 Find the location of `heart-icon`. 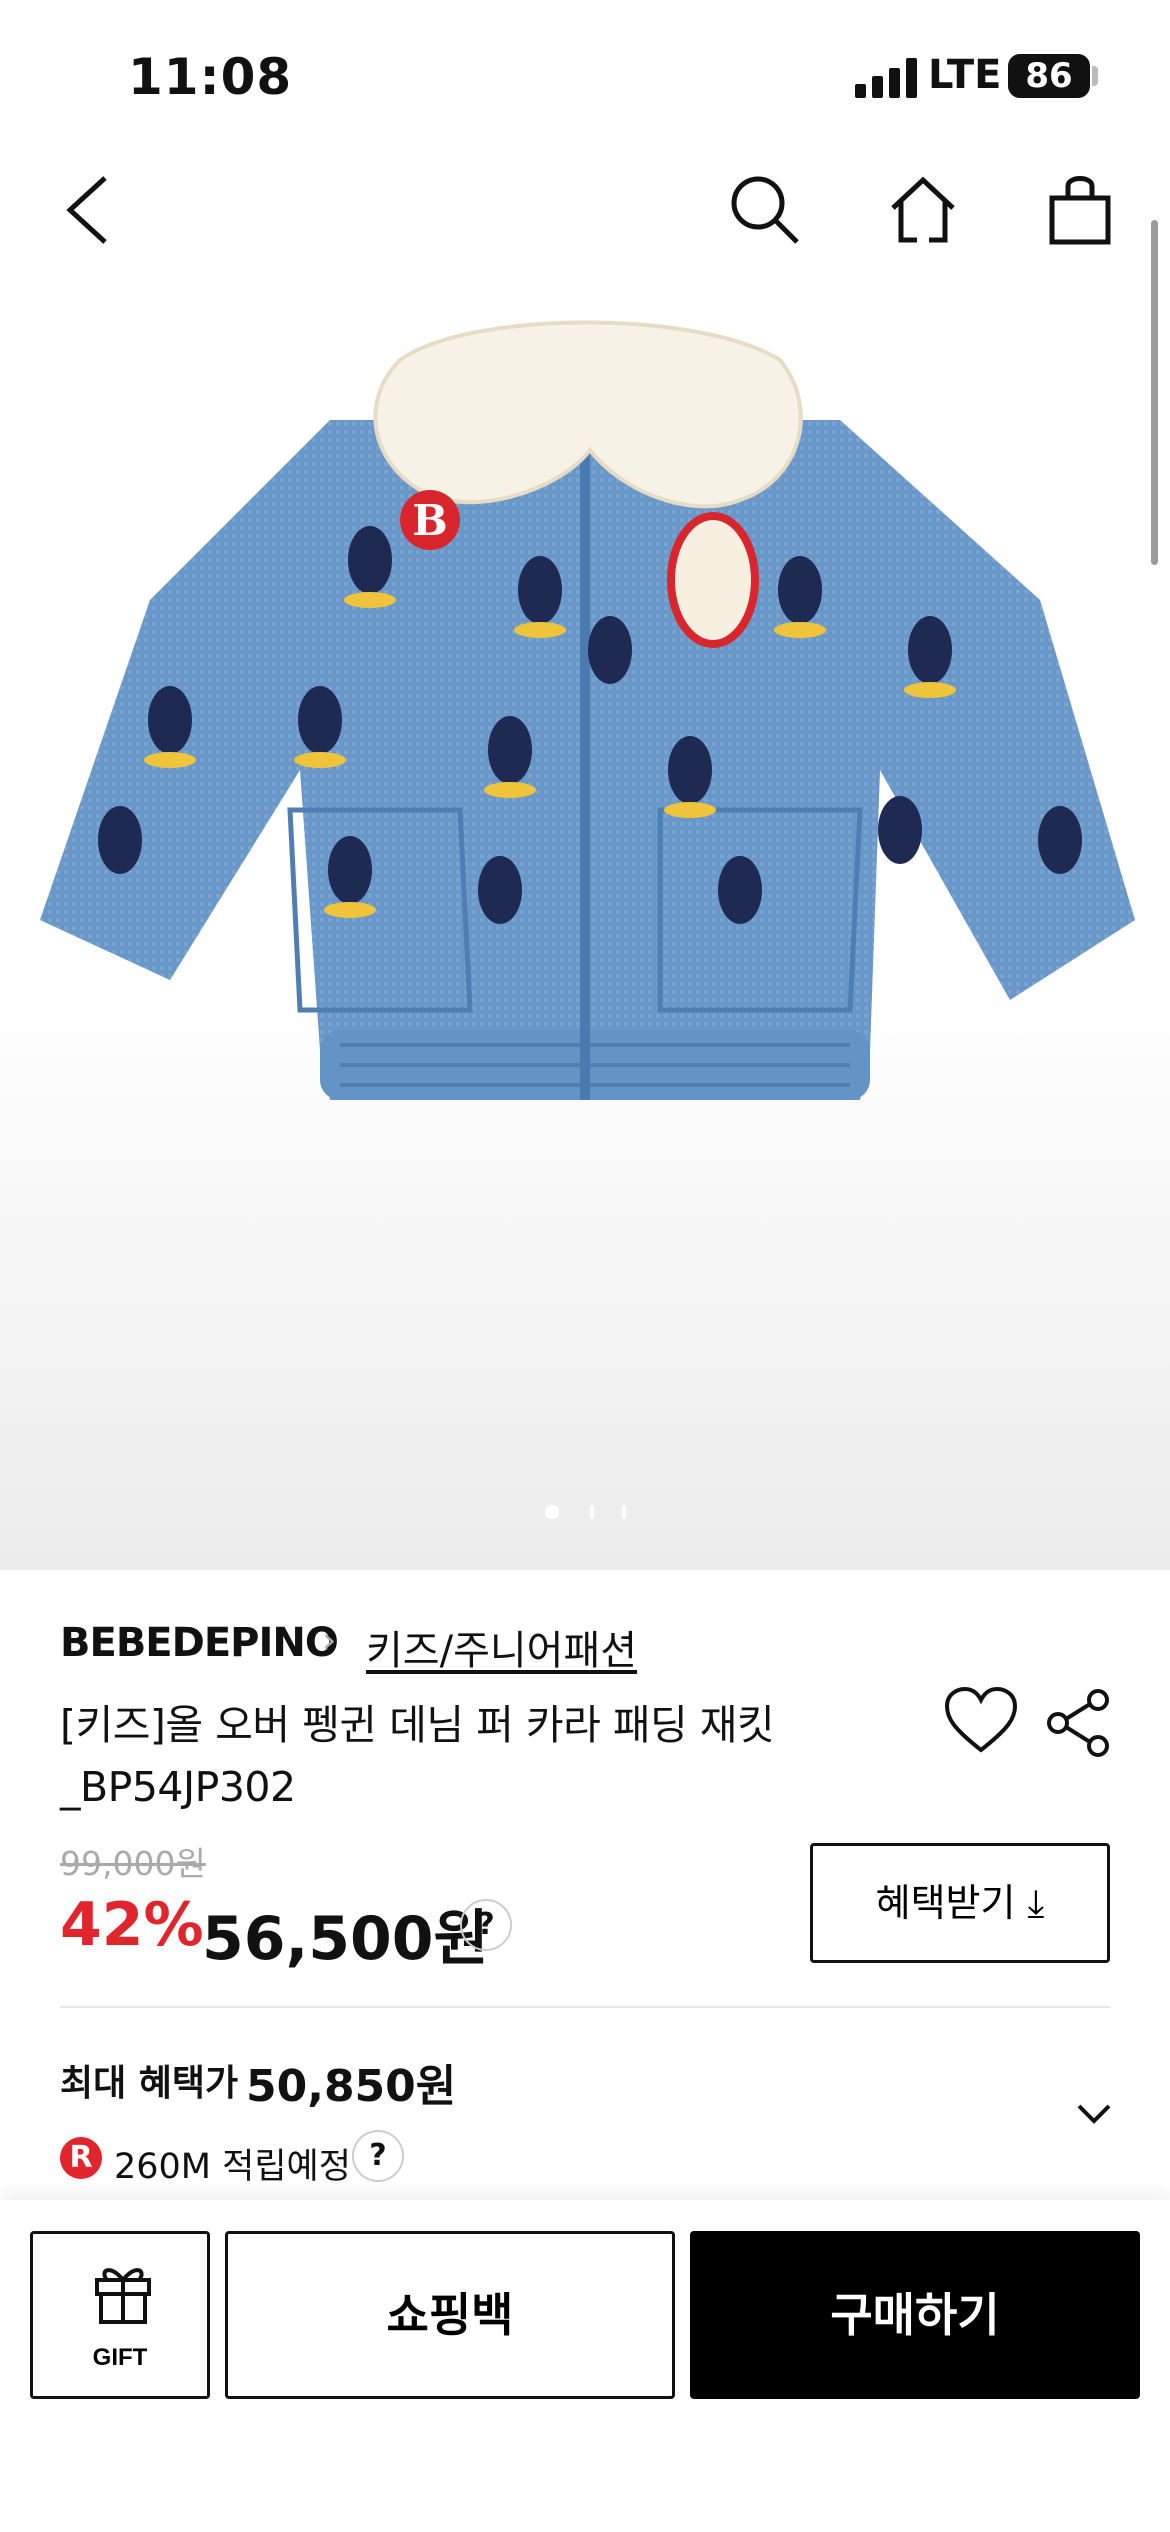

heart-icon is located at coordinates (981, 1721).